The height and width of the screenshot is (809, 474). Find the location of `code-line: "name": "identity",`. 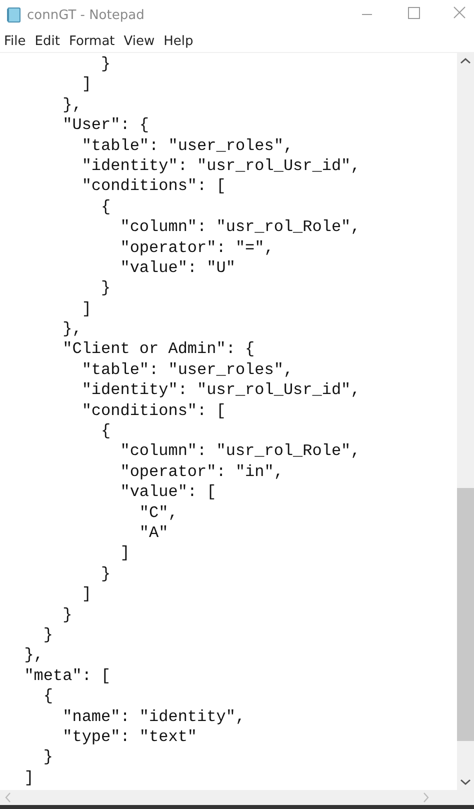

code-line: "name": "identity", is located at coordinates (154, 716).